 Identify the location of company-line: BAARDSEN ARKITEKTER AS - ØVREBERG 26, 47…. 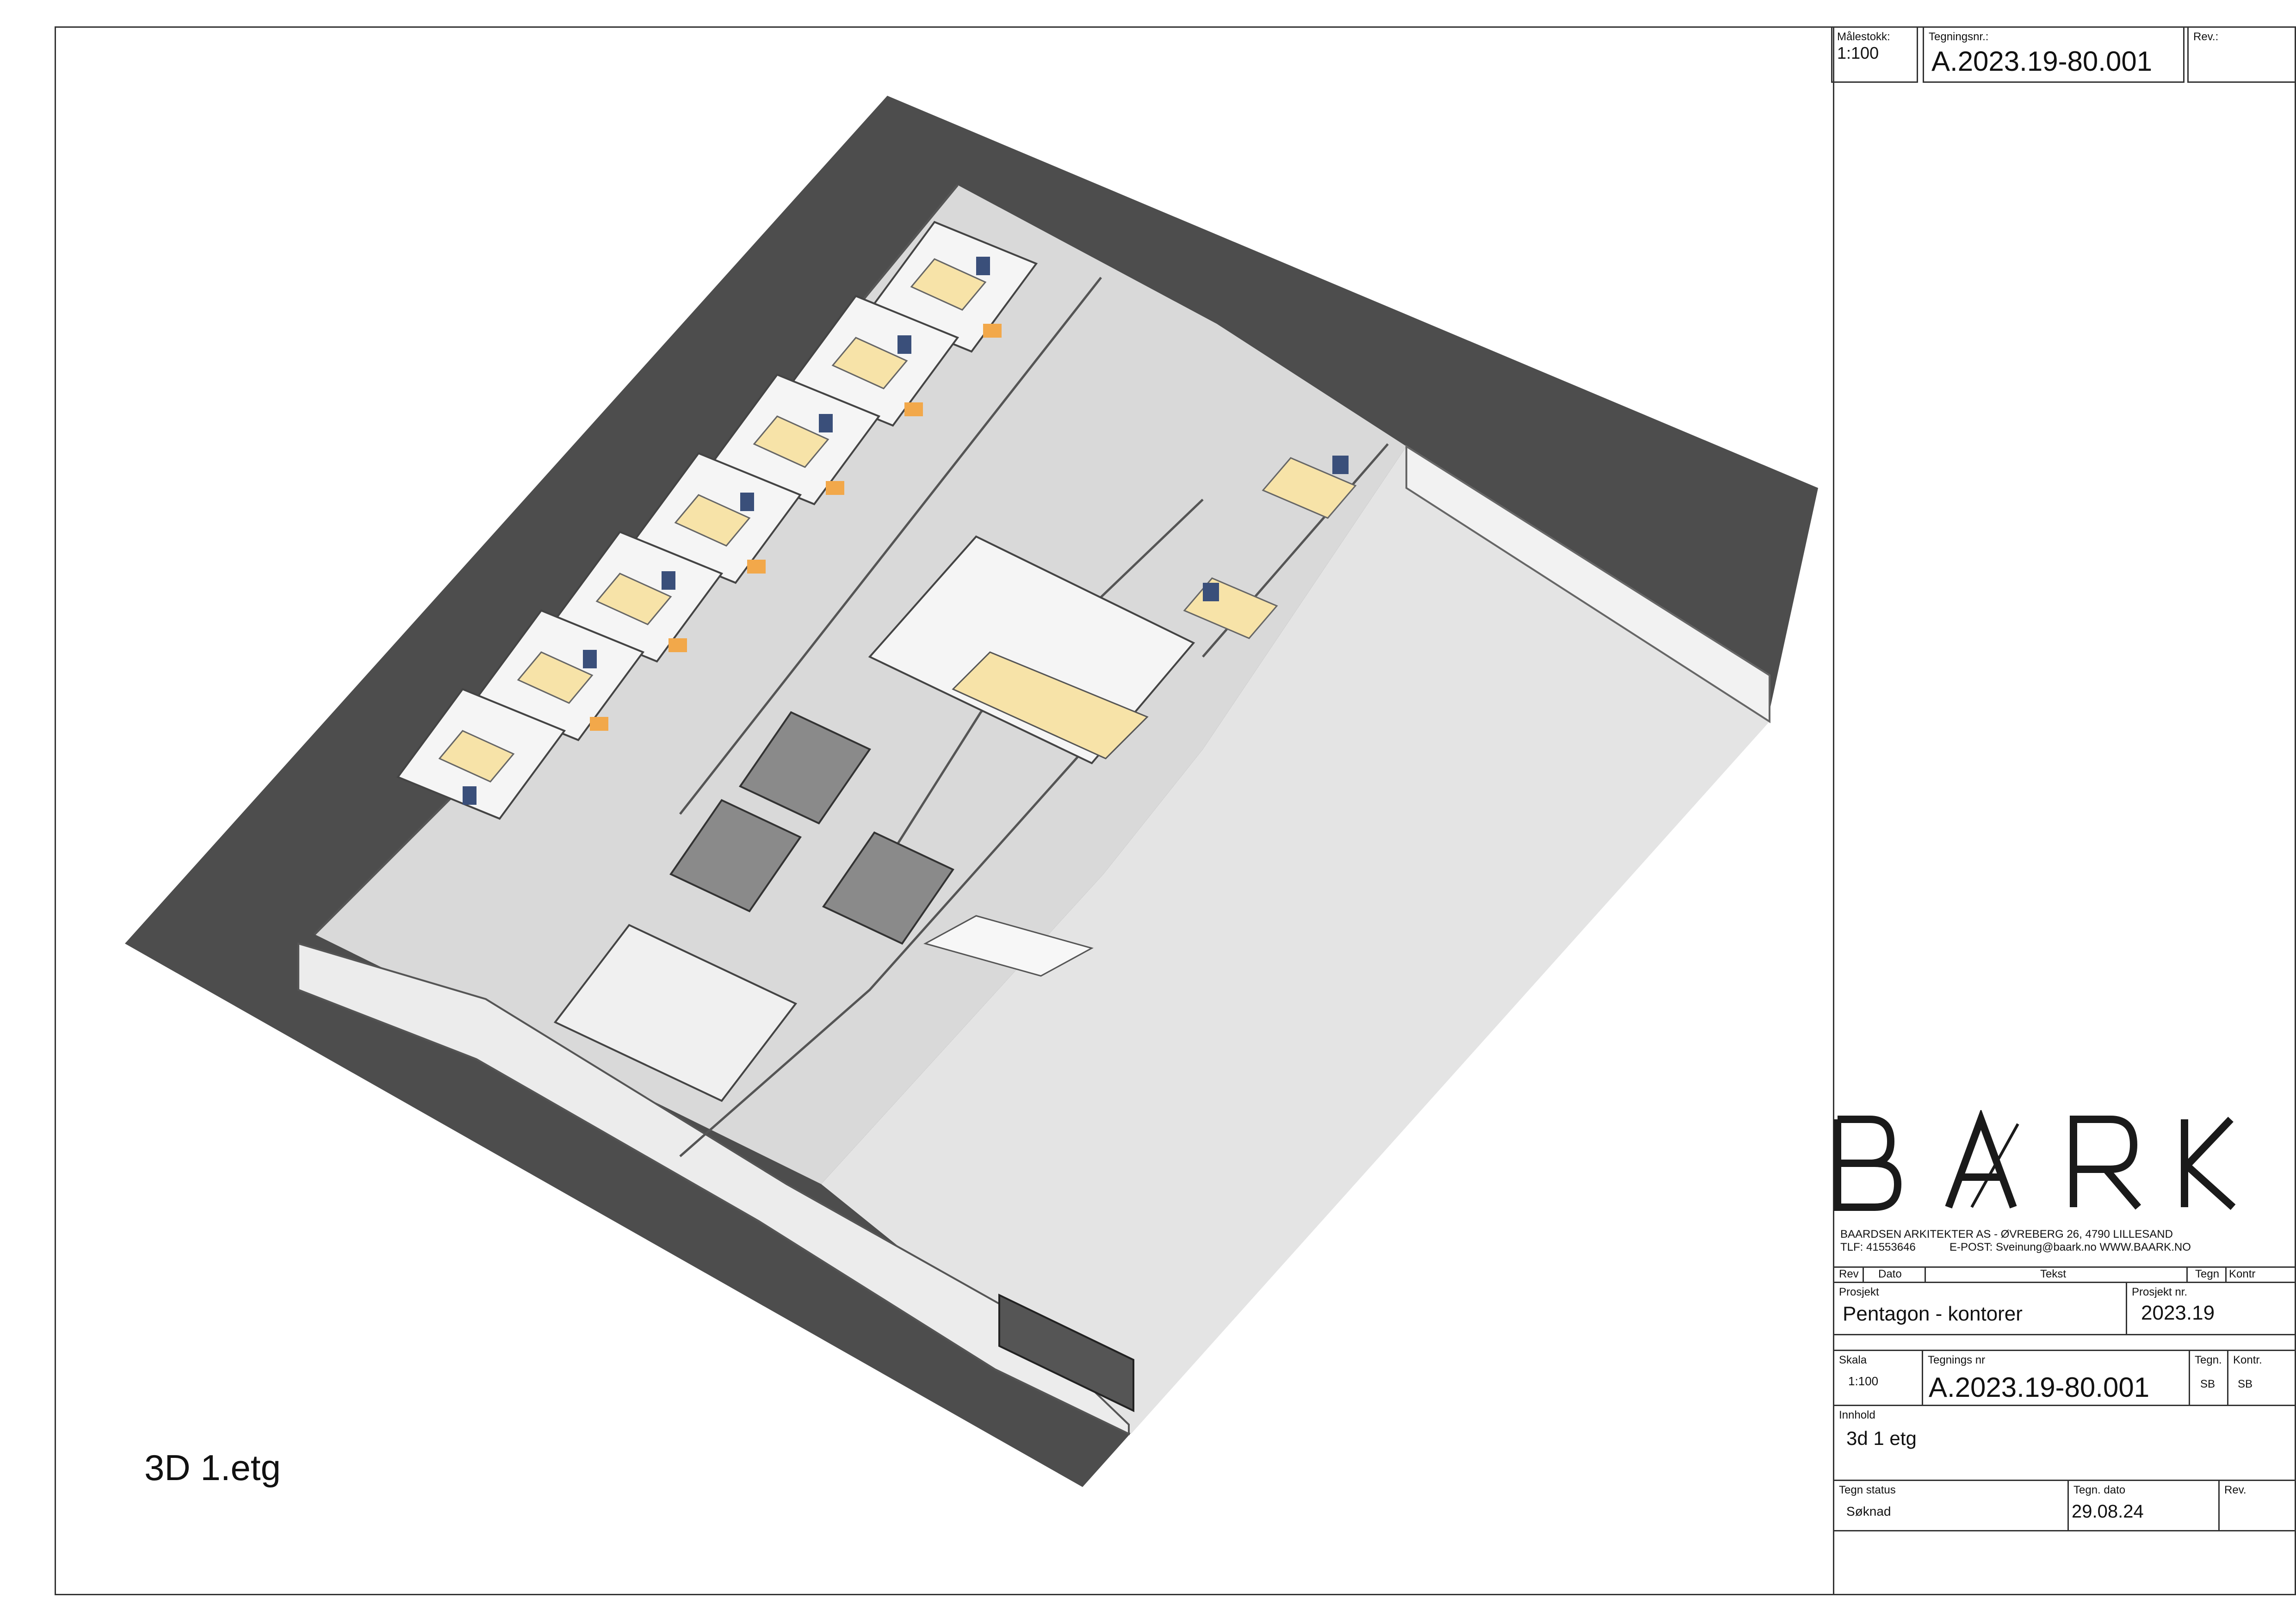
(2007, 1234).